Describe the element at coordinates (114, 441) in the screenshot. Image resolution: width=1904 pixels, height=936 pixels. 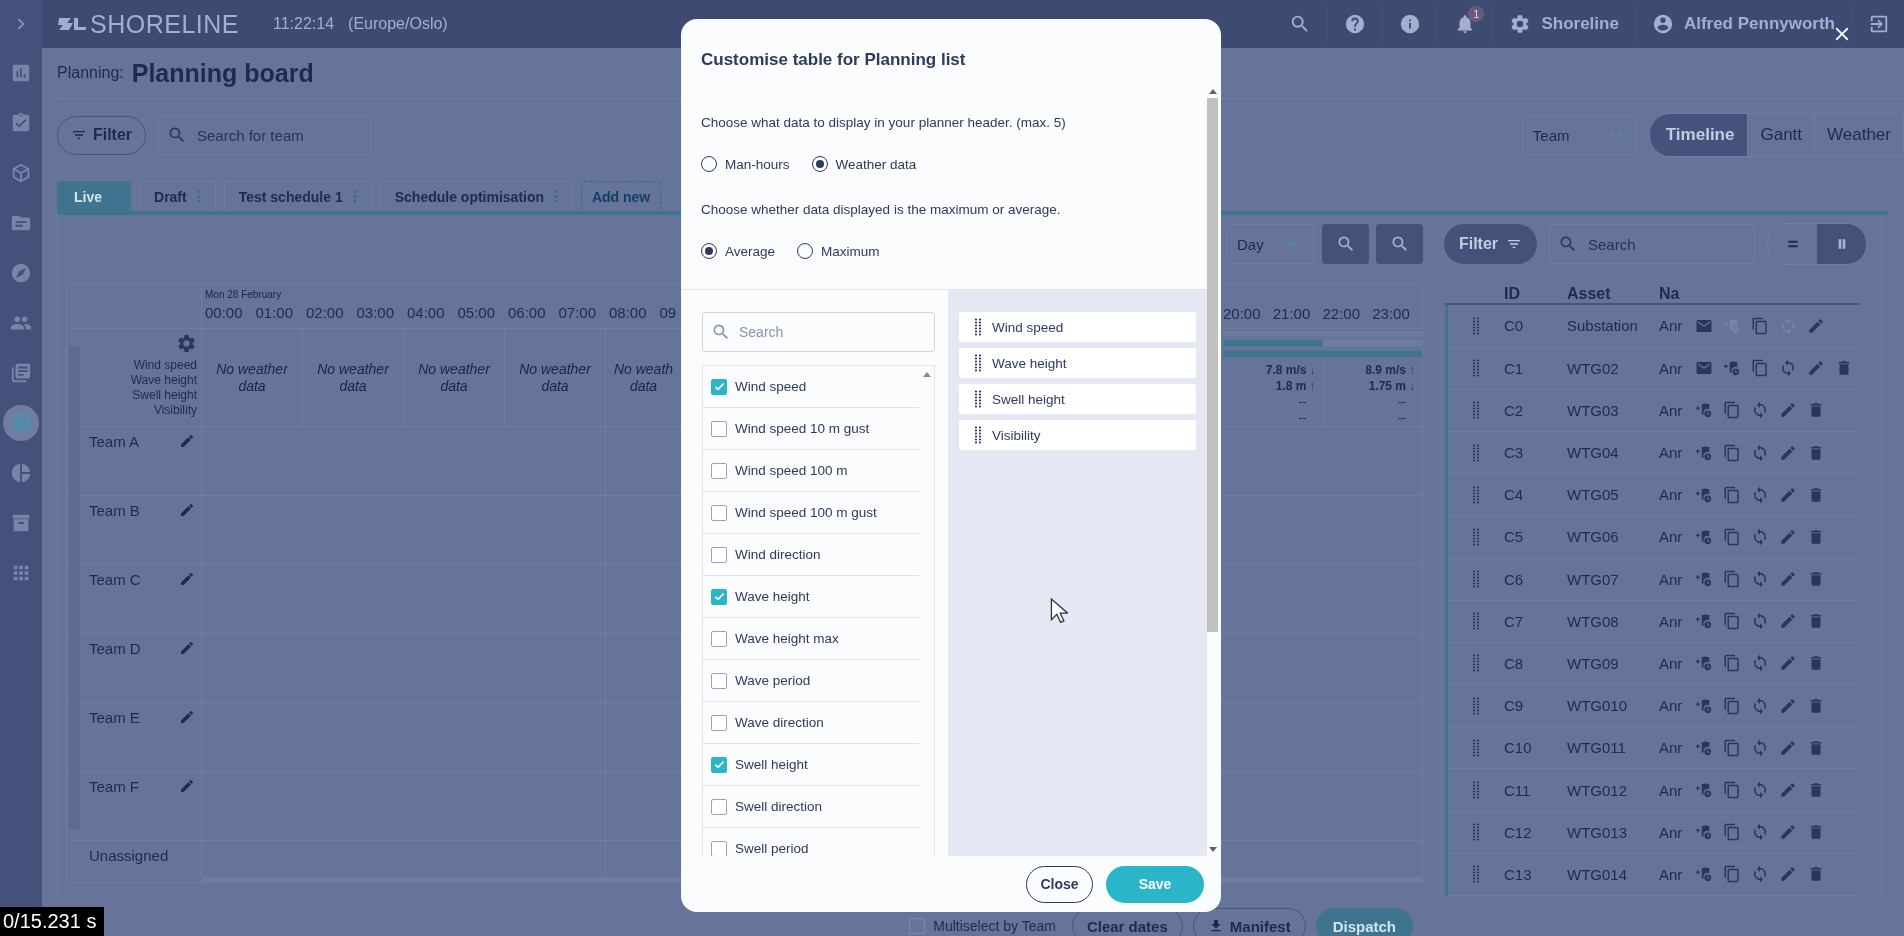
I see `team-name: Team A` at that location.